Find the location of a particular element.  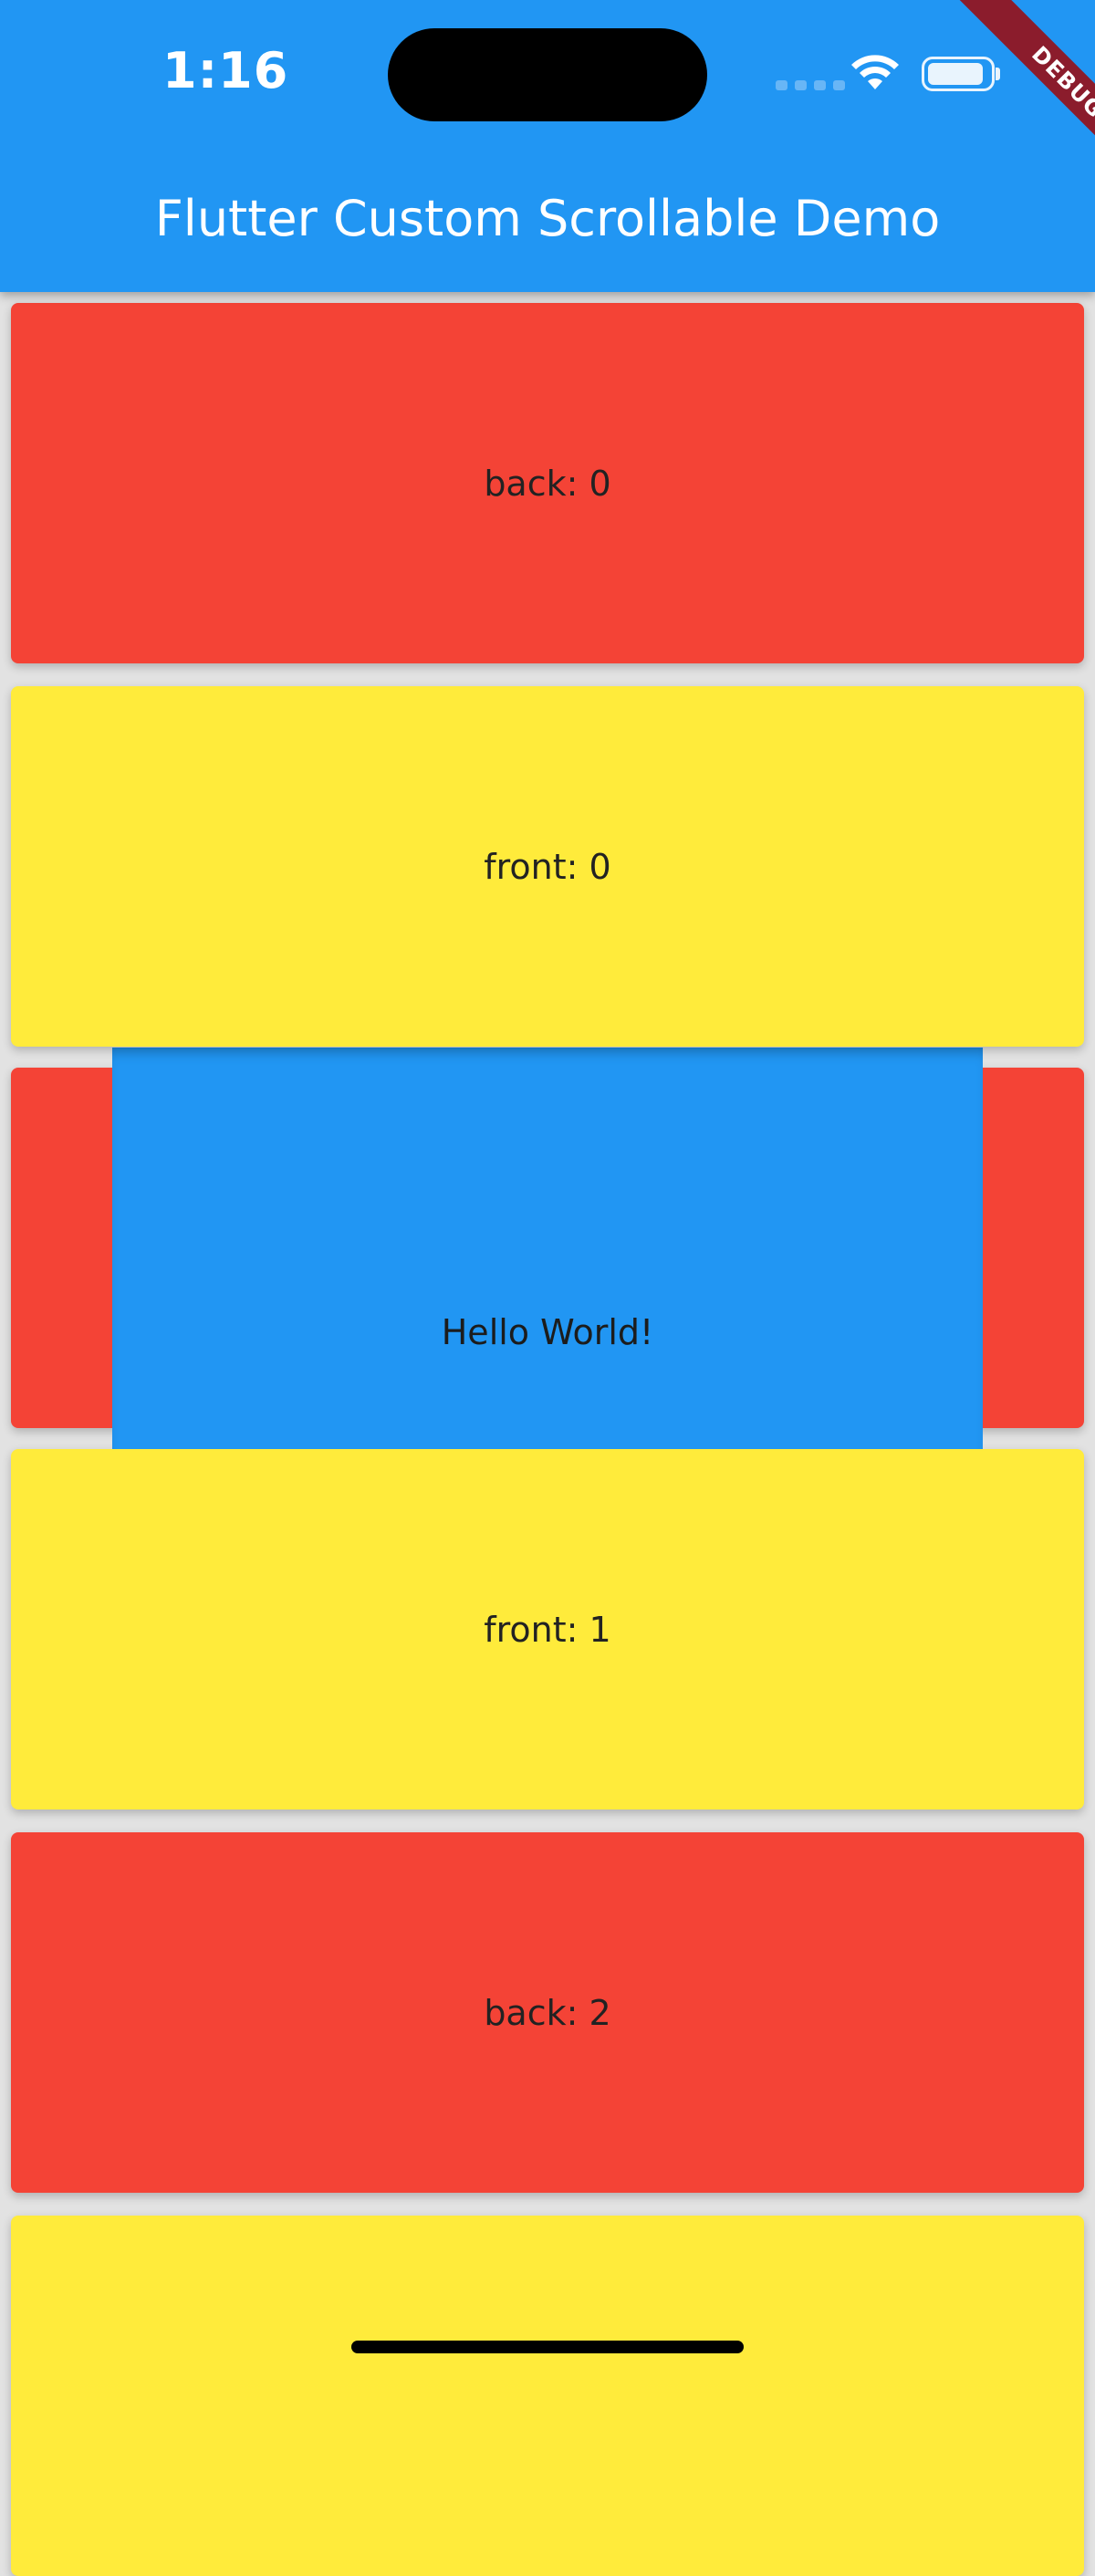

debug-banner-label: DEBUG is located at coordinates (1026, 91).